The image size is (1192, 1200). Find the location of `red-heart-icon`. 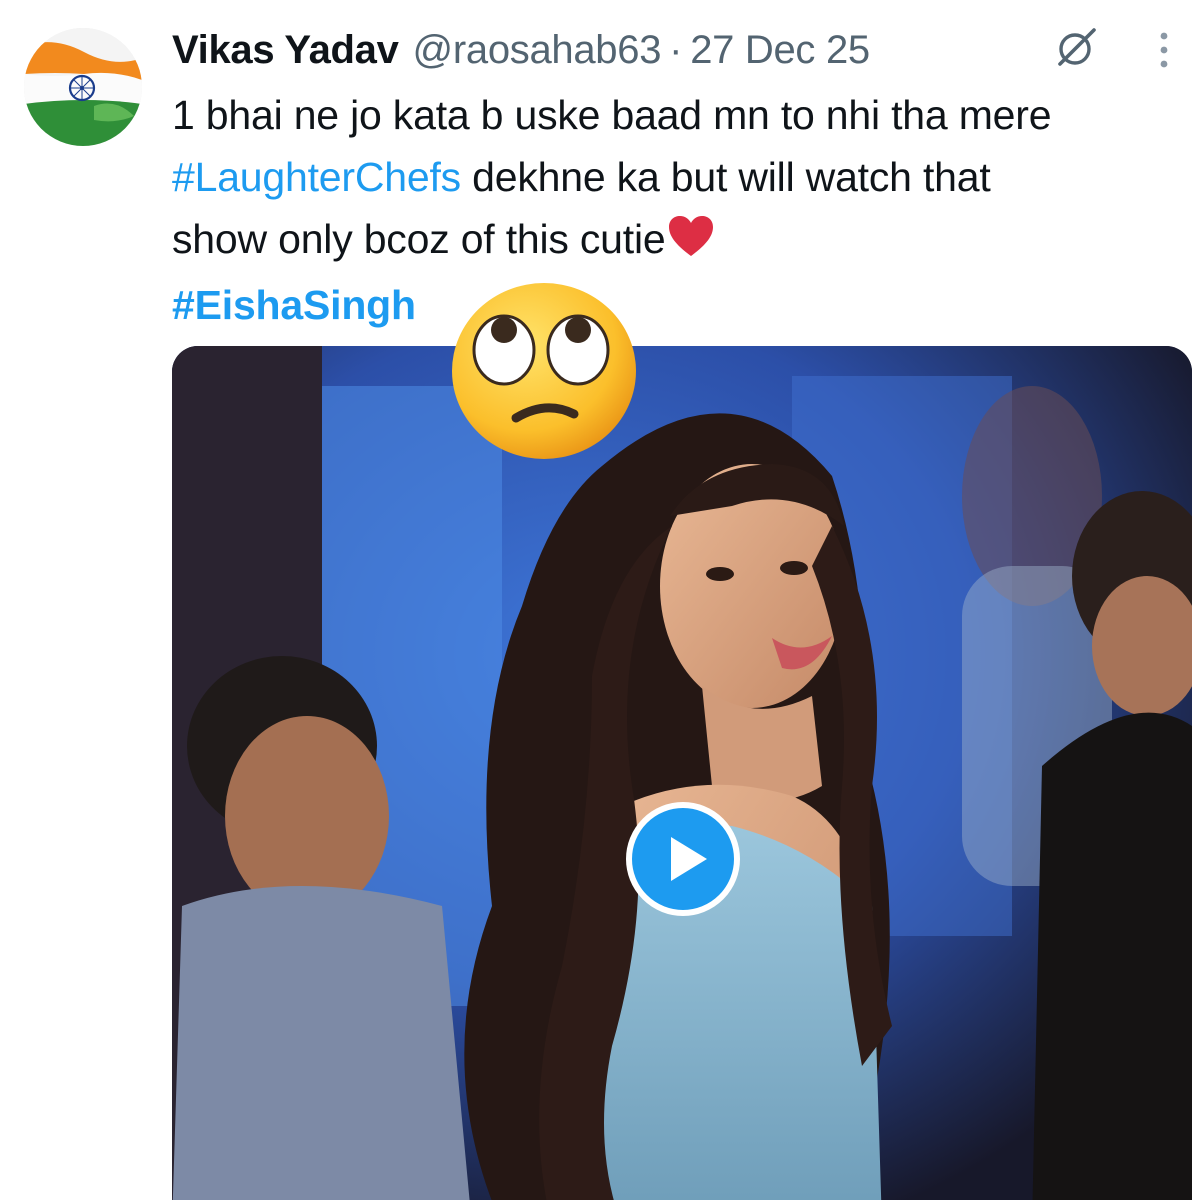

red-heart-icon is located at coordinates (691, 243).